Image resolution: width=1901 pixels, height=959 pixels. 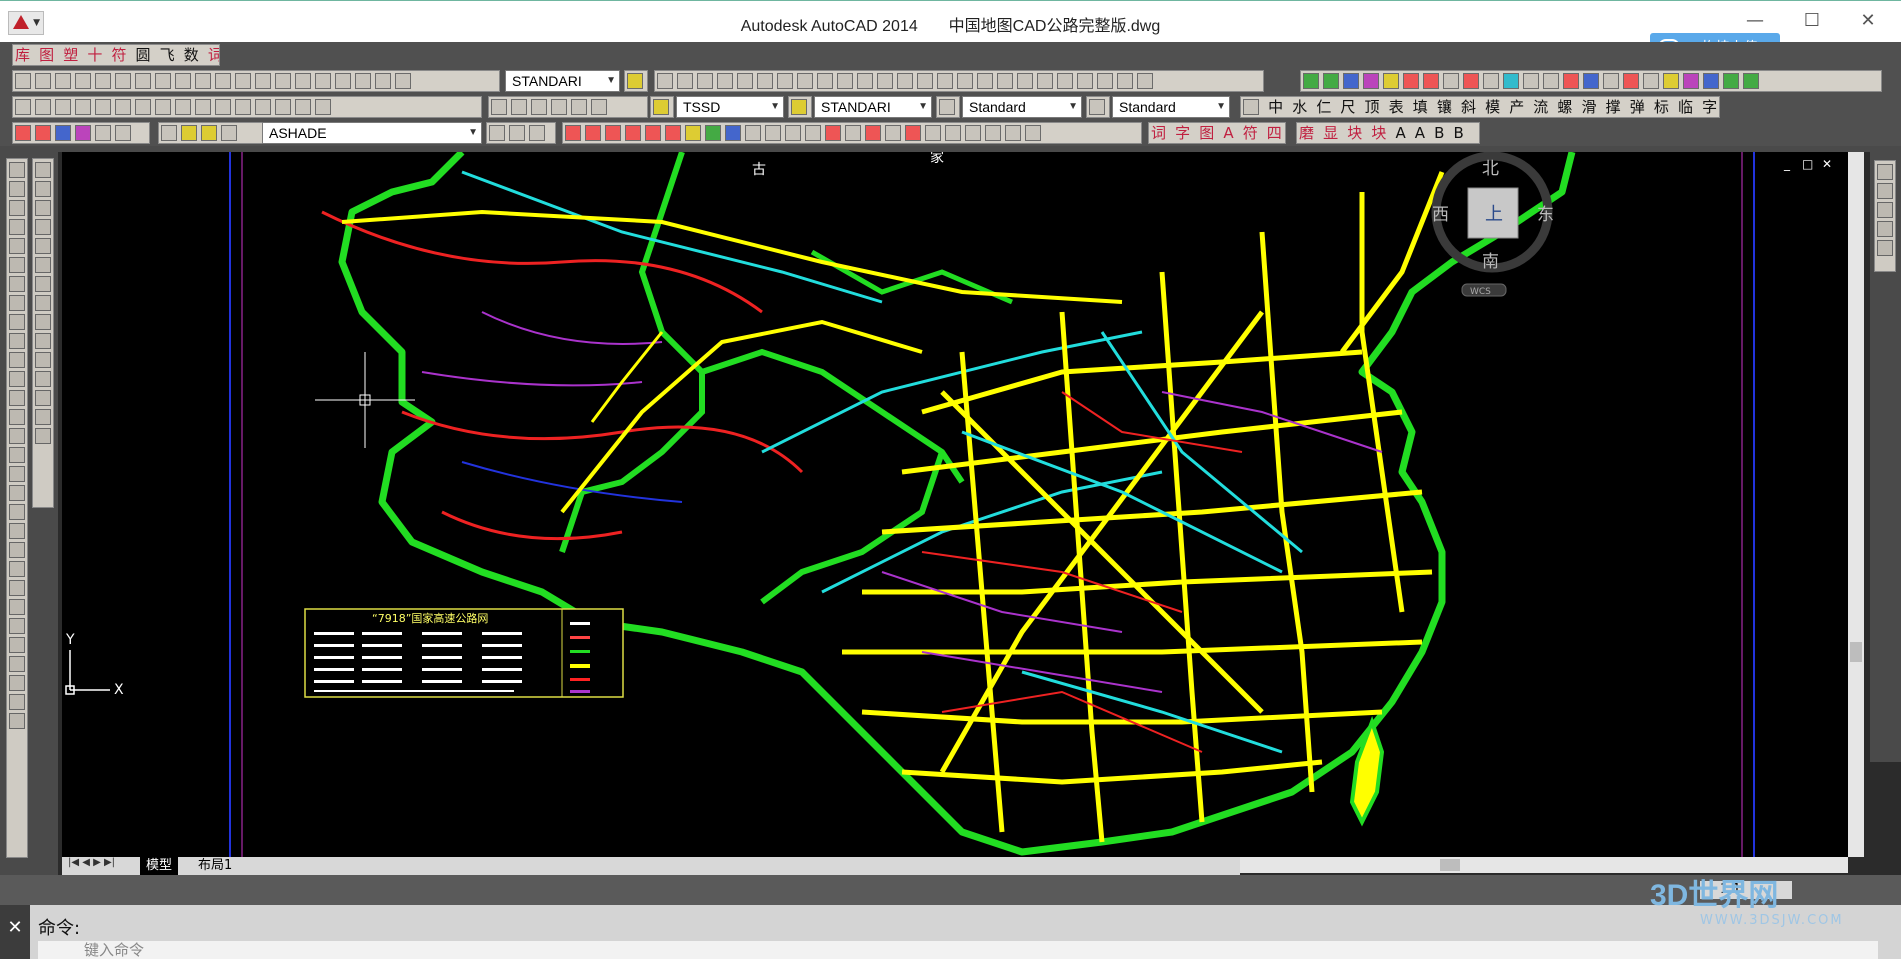 I want to click on splinedit-icon, so click(x=973, y=133).